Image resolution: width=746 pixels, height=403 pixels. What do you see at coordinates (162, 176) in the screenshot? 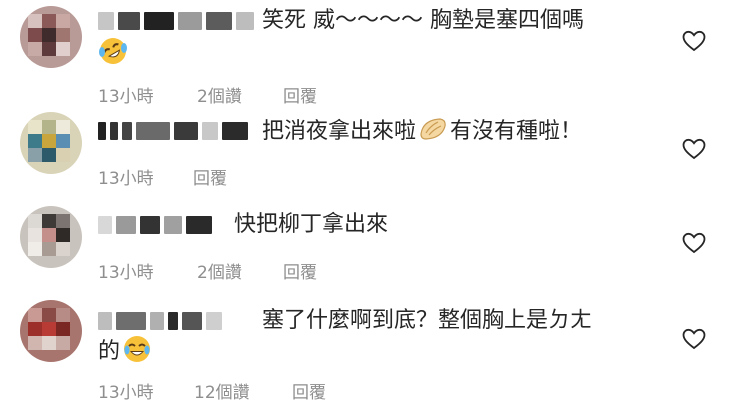
I see `comment-meta: 13小時 回覆` at bounding box center [162, 176].